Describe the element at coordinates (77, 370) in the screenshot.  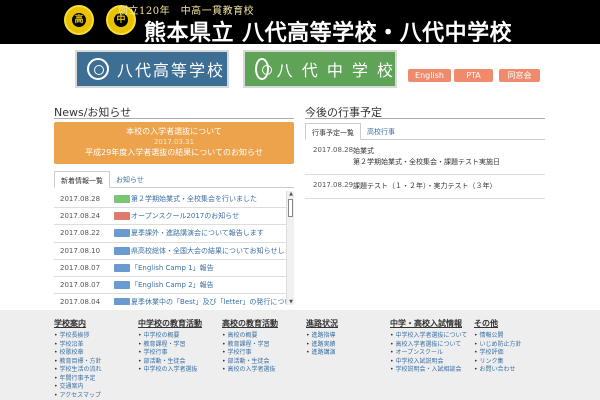
I see `footer-link: 学校生活の流れ` at that location.